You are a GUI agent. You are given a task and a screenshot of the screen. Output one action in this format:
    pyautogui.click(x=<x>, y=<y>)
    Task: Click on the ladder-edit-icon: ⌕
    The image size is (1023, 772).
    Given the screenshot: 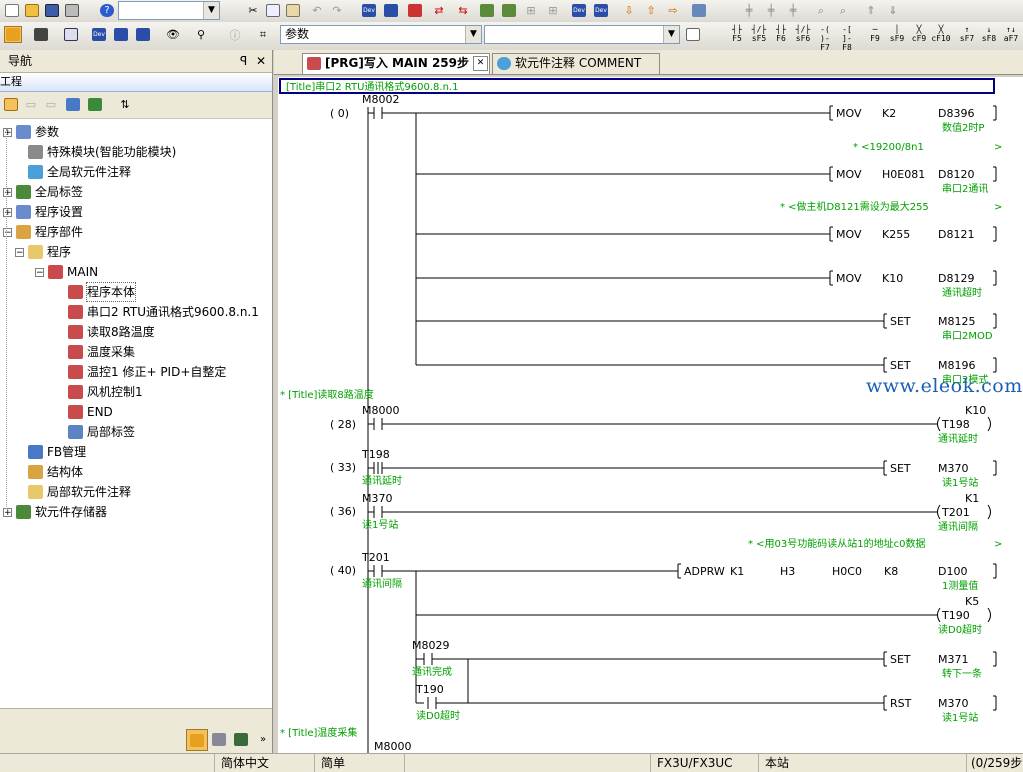 What is the action you would take?
    pyautogui.click(x=821, y=10)
    